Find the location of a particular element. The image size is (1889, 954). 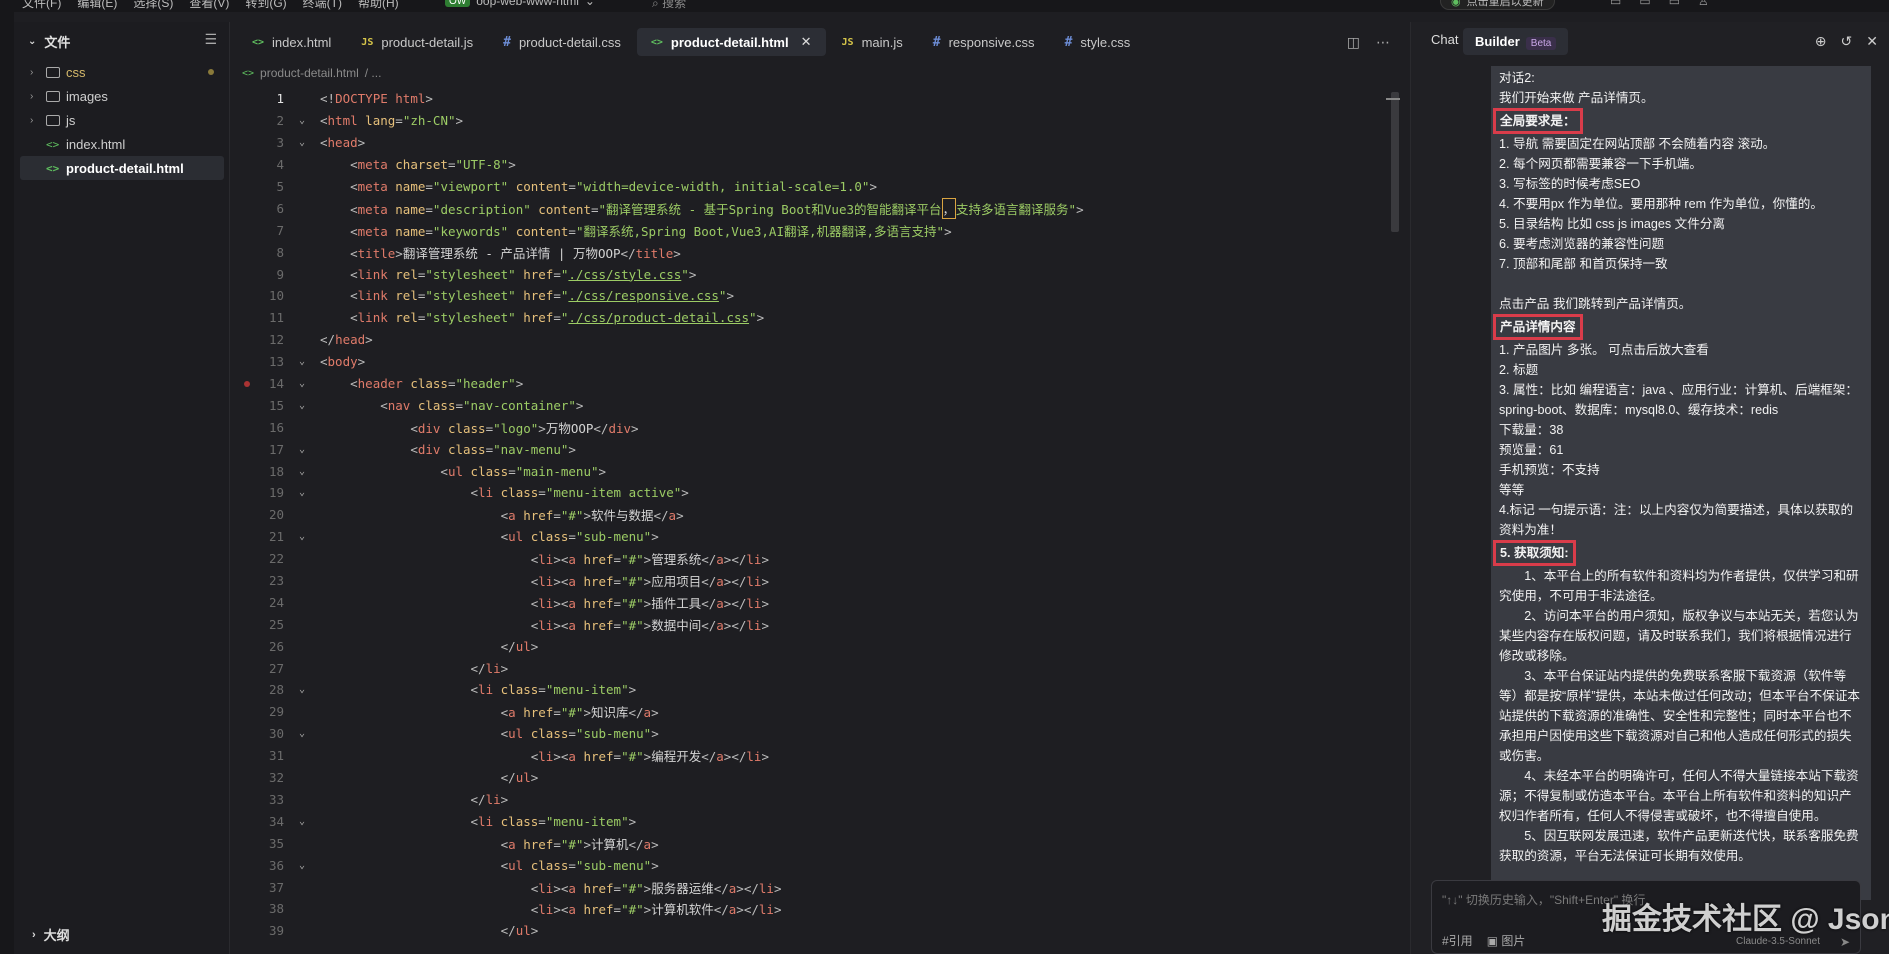

code-line: 20 <a href="#">软件与数据</a> is located at coordinates (816, 515).